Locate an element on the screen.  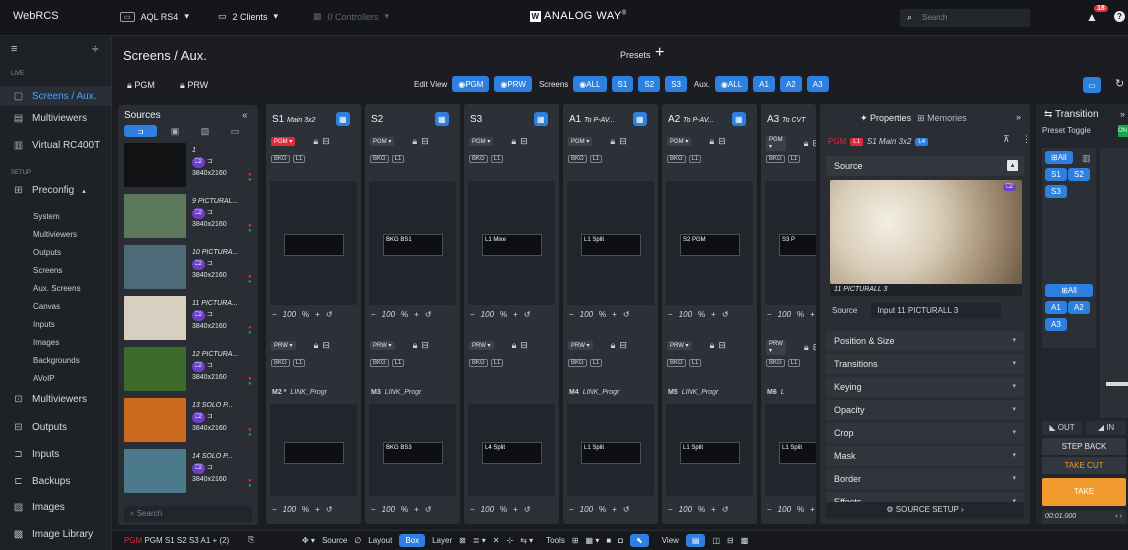
nav-item-backups: ⊏ Backups is located at coordinates (56, 481).